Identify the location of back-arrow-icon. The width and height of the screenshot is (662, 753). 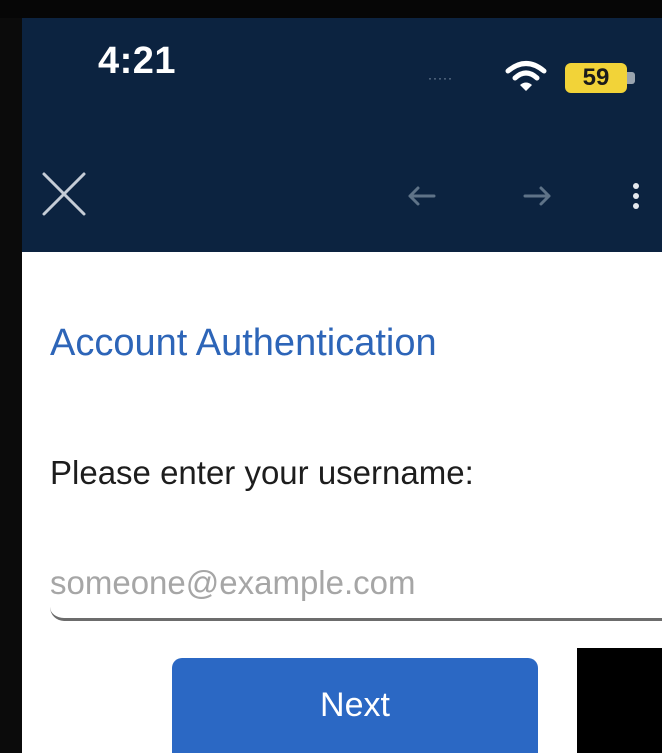
(422, 196).